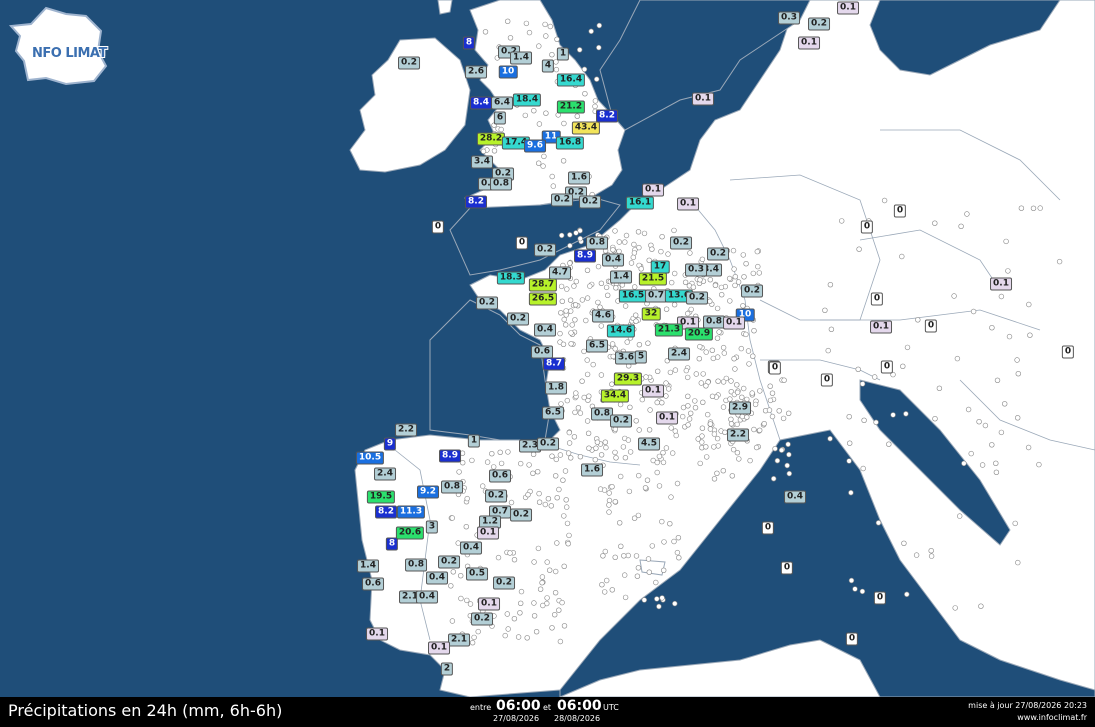  I want to click on station-label: 6, so click(500, 118).